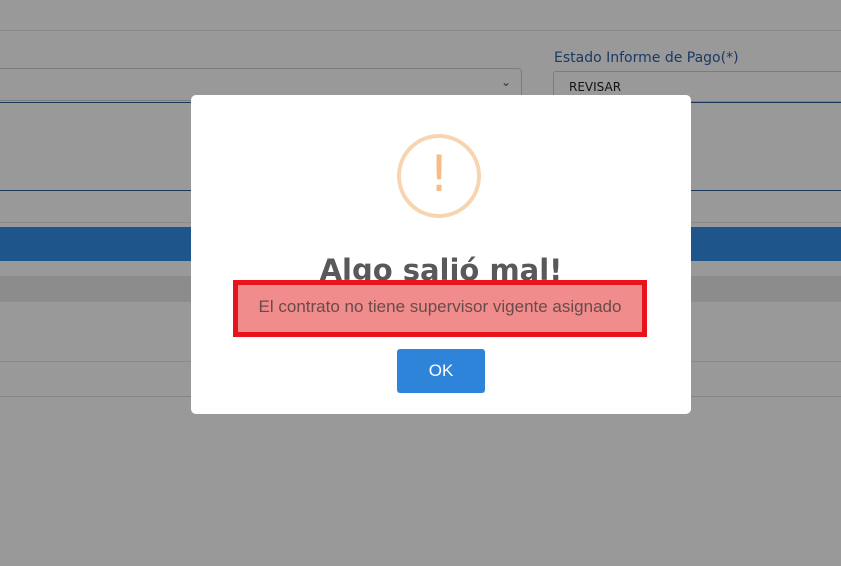  I want to click on warning-icon: !, so click(439, 176).